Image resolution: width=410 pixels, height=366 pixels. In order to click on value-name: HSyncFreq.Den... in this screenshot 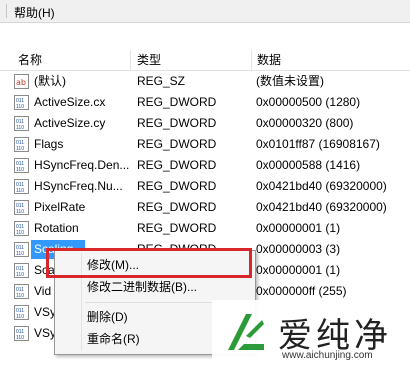, I will do `click(82, 165)`.